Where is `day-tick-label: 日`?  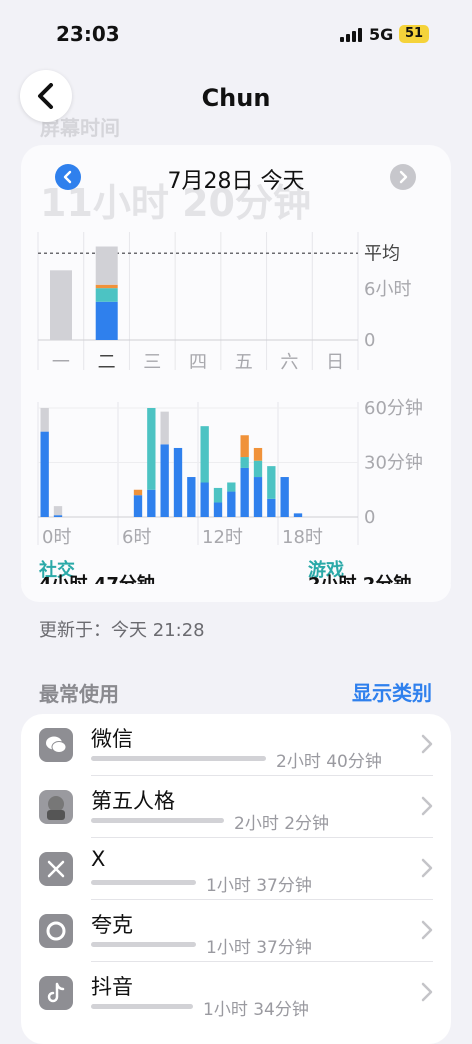
day-tick-label: 日 is located at coordinates (335, 362).